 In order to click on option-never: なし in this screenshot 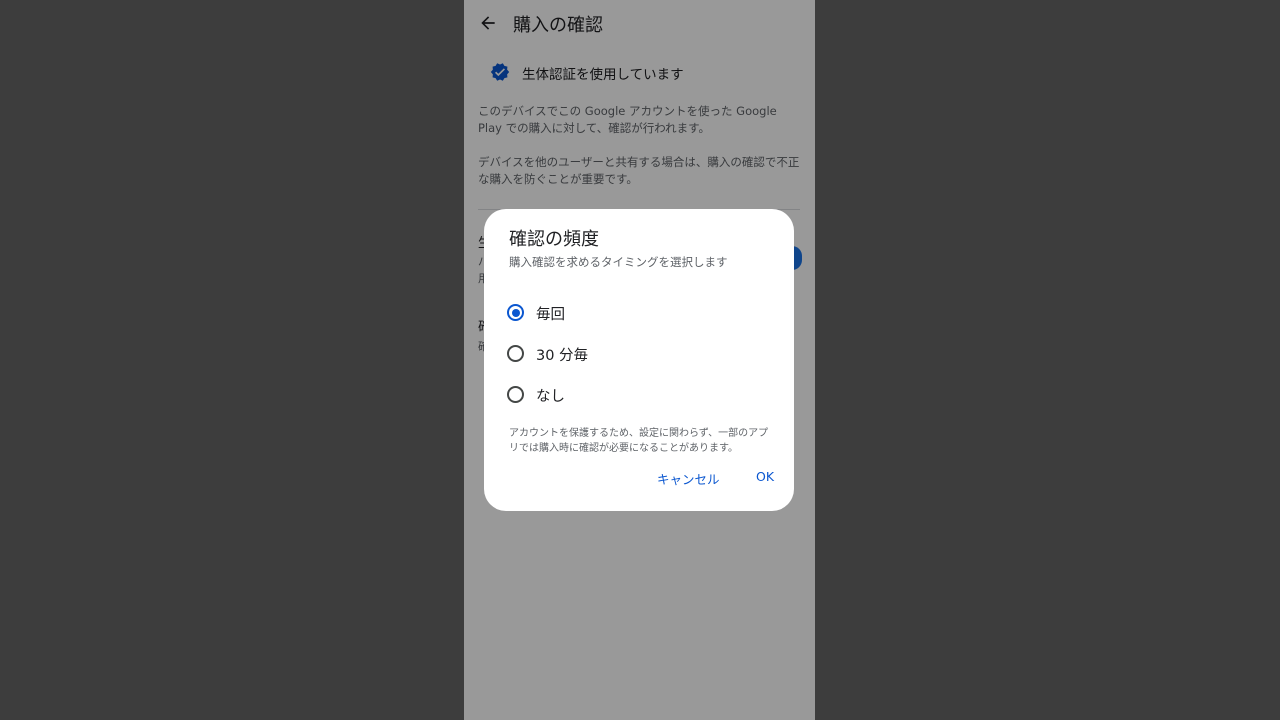, I will do `click(641, 395)`.